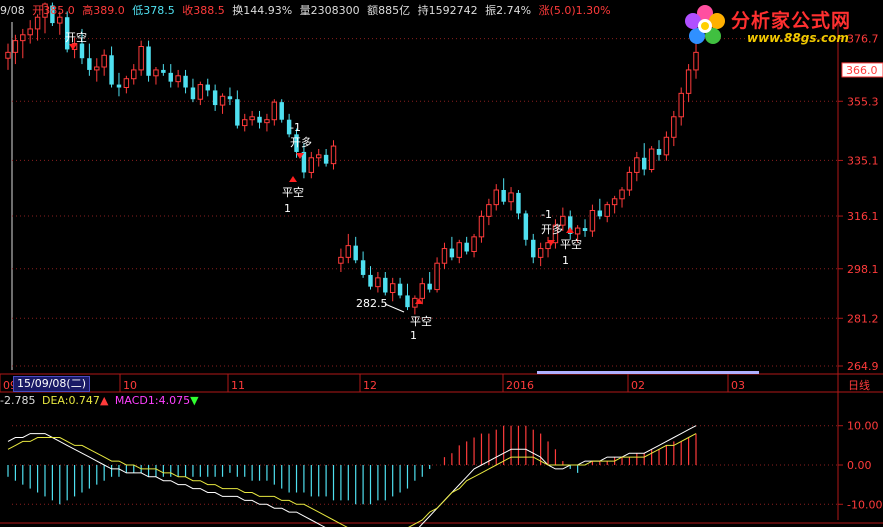 This screenshot has width=883, height=527. I want to click on macd-tick-label: 10.00, so click(863, 426).